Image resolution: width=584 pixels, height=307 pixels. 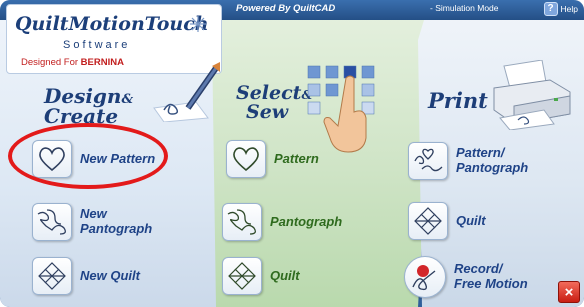 What do you see at coordinates (286, 8) in the screenshot?
I see `powered-by-label: Powered By QuiltCAD` at bounding box center [286, 8].